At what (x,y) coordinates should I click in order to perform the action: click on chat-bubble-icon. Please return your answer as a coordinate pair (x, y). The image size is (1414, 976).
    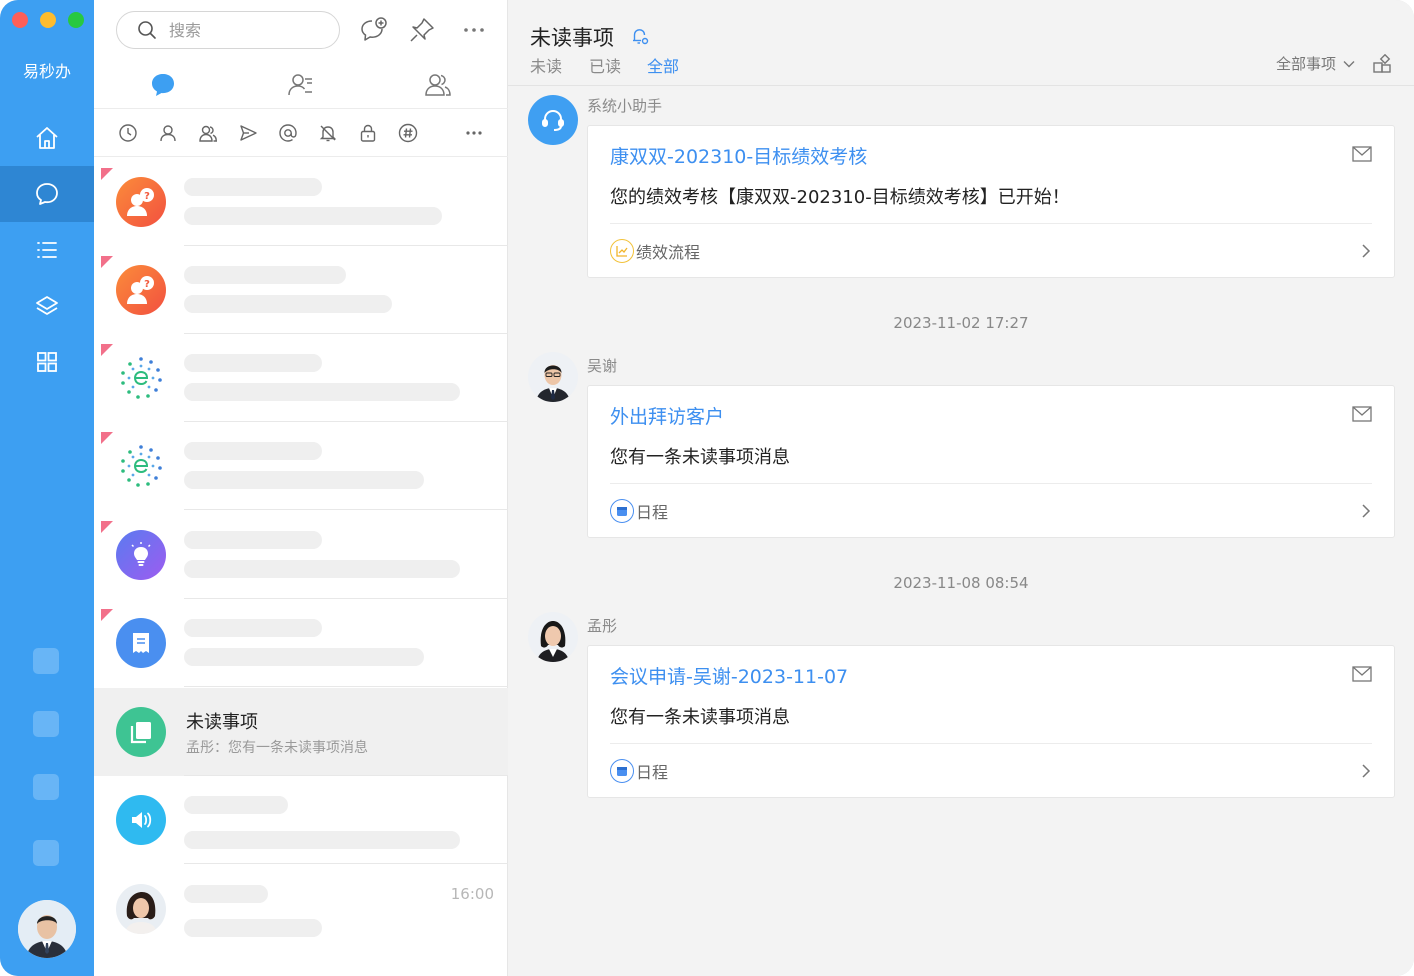
    Looking at the image, I should click on (163, 85).